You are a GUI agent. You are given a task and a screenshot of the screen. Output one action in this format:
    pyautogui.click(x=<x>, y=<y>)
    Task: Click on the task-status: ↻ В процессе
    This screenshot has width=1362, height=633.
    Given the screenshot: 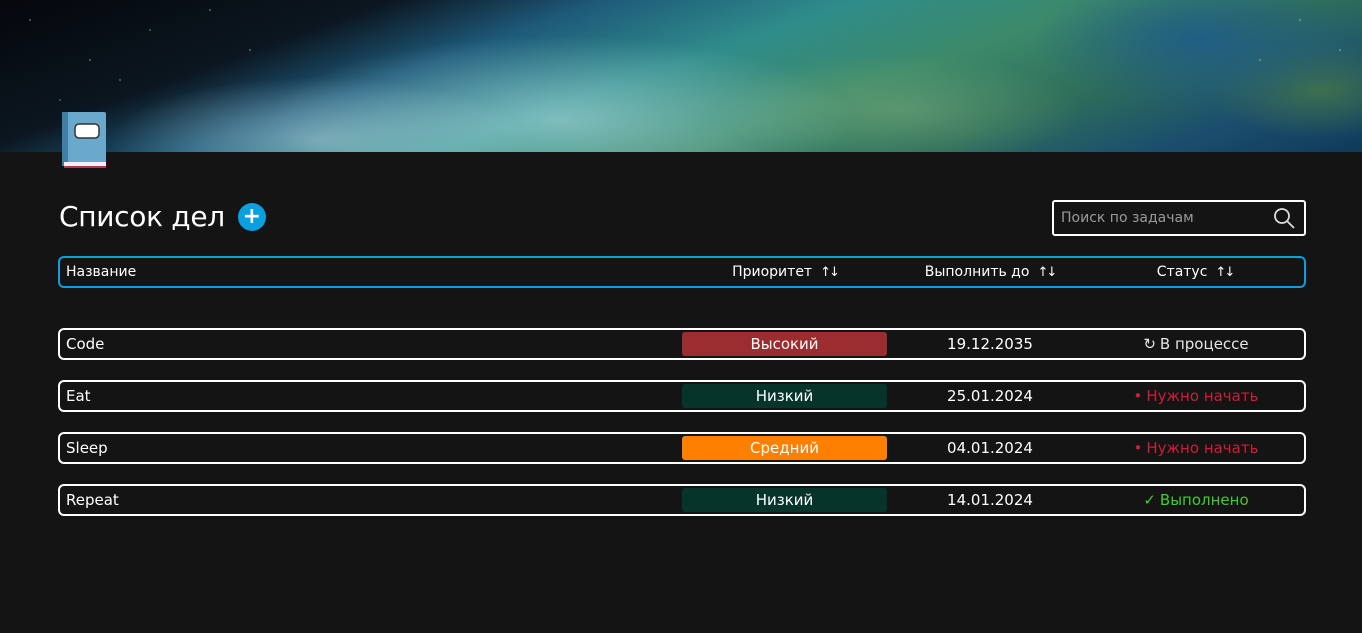 What is the action you would take?
    pyautogui.click(x=1196, y=344)
    